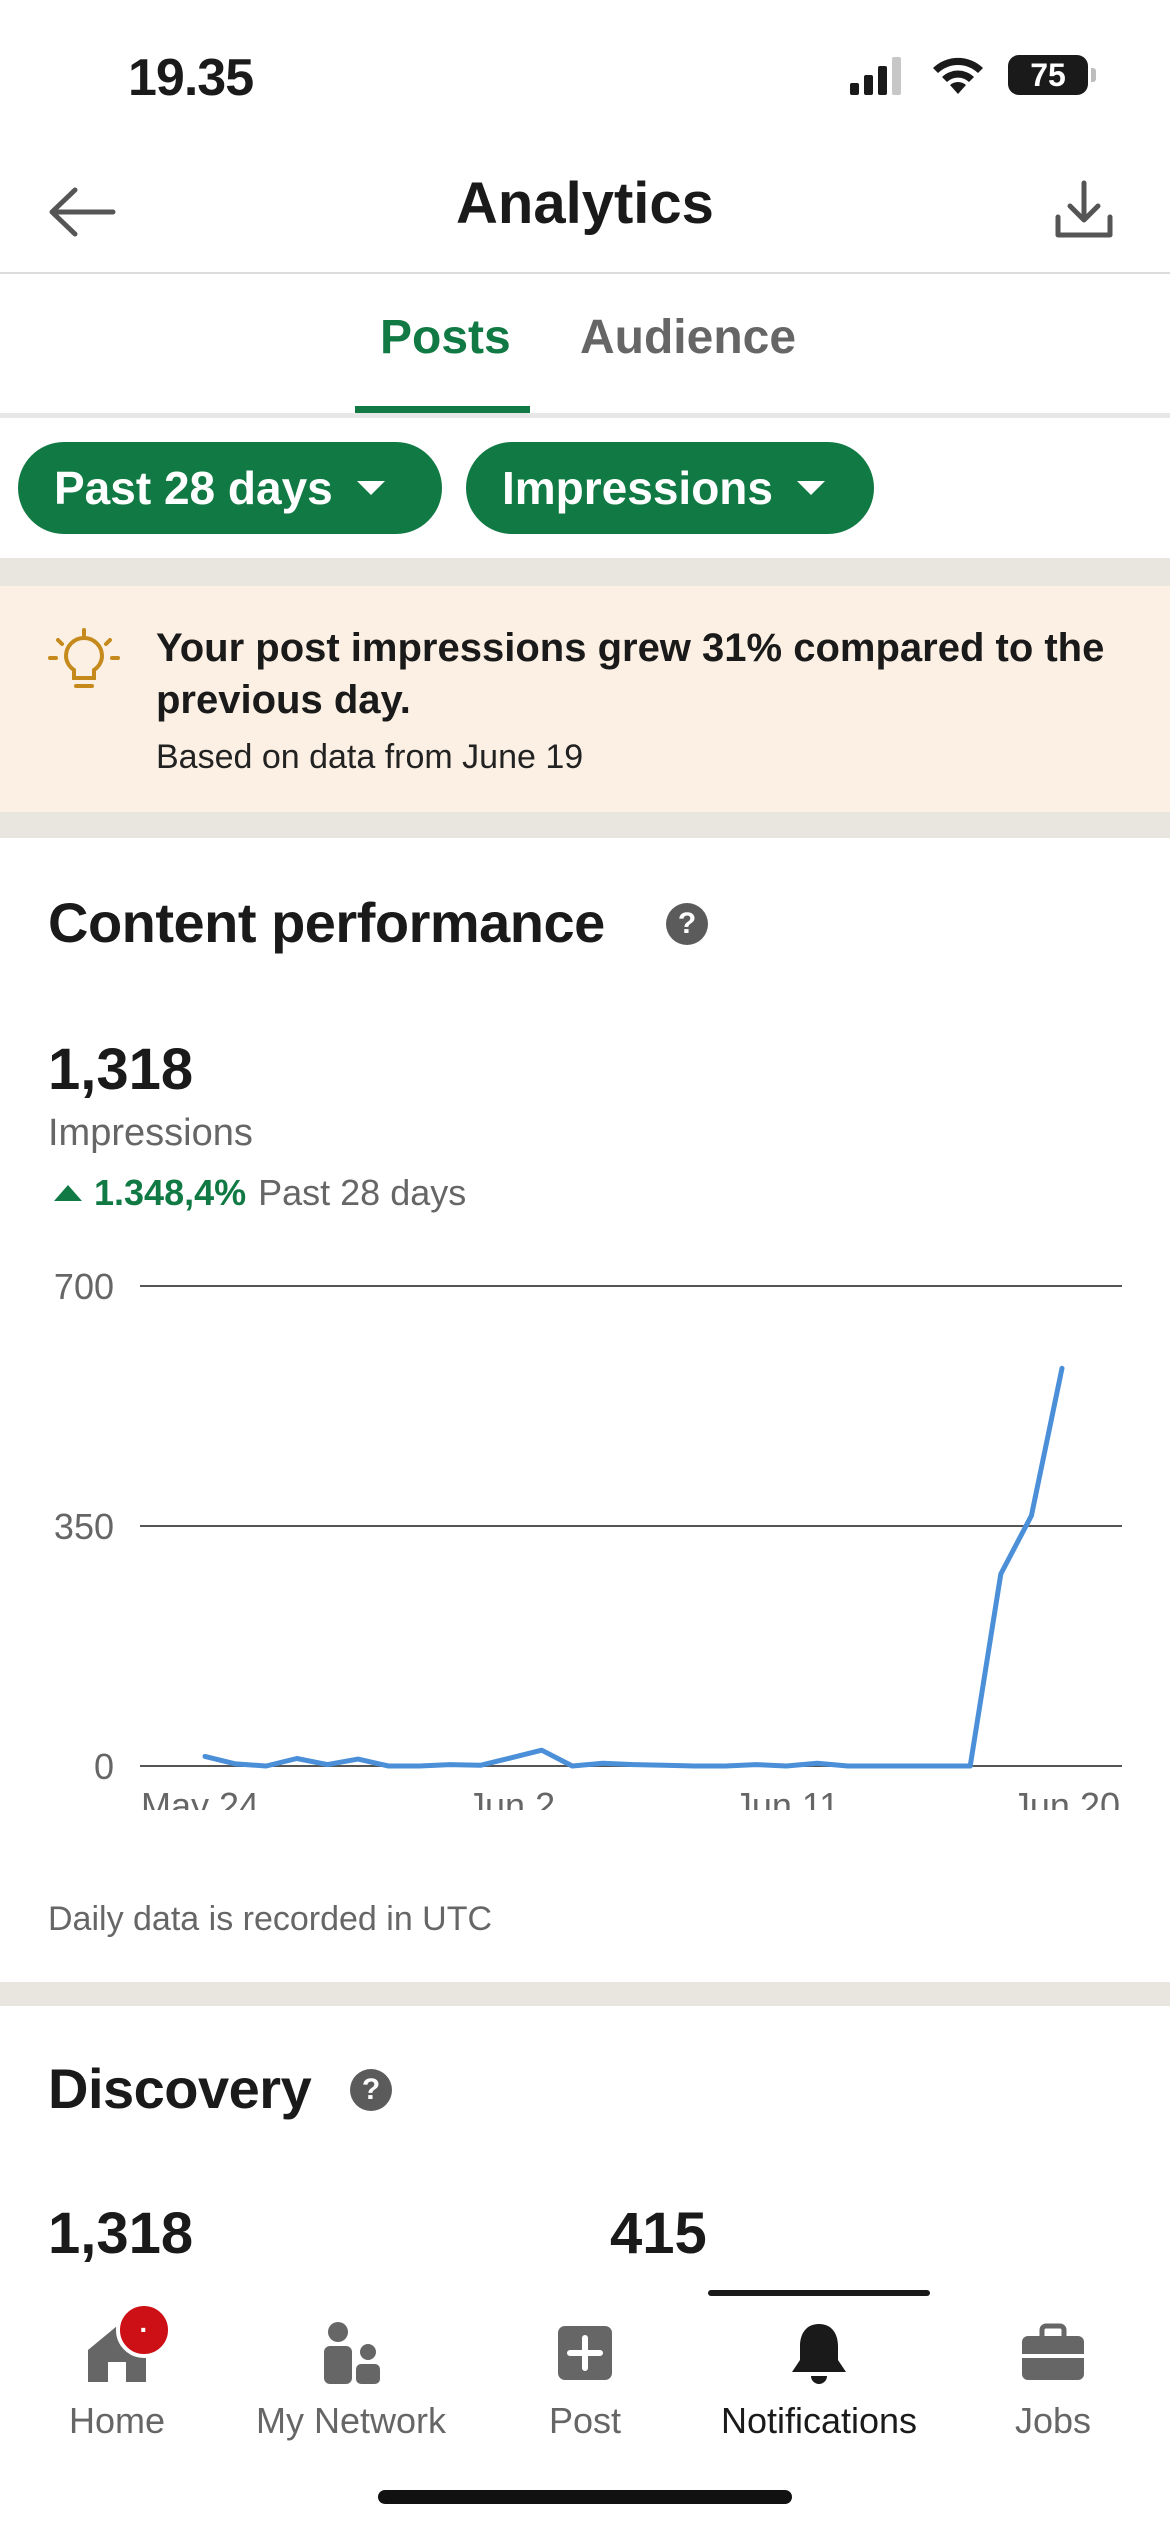 Image resolution: width=1170 pixels, height=2532 pixels. I want to click on active-tab-indicator, so click(442, 409).